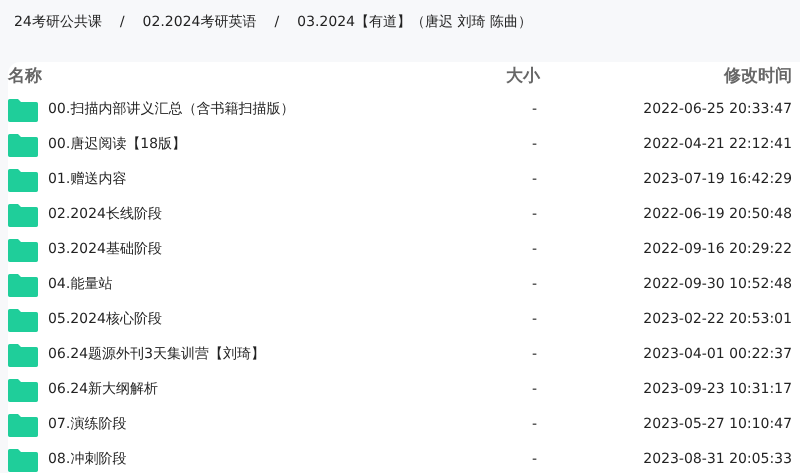 The width and height of the screenshot is (800, 473). What do you see at coordinates (404, 109) in the screenshot?
I see `file-row: 00.扫描内部讲义汇总（含书籍扫描版） - 2022-06-25 20:33:47` at bounding box center [404, 109].